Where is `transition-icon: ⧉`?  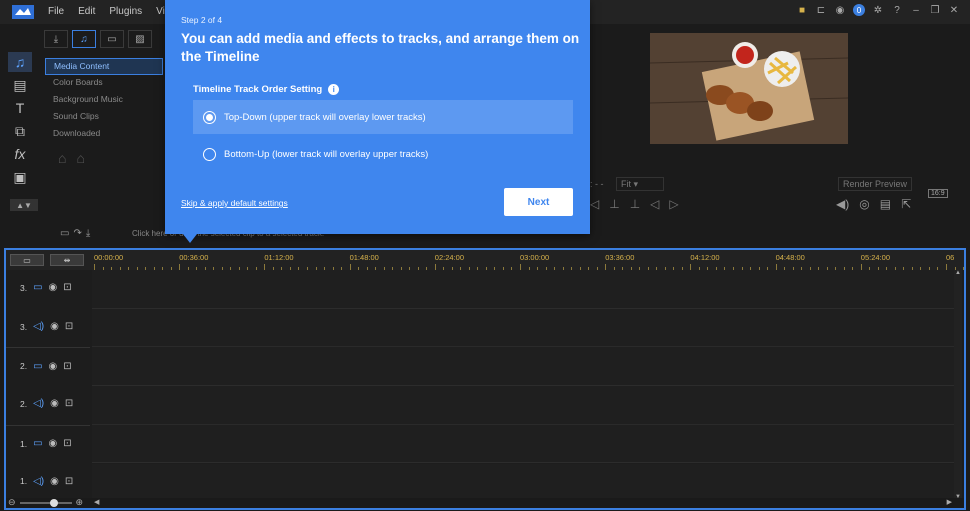
transition-icon: ⧉ is located at coordinates (20, 131).